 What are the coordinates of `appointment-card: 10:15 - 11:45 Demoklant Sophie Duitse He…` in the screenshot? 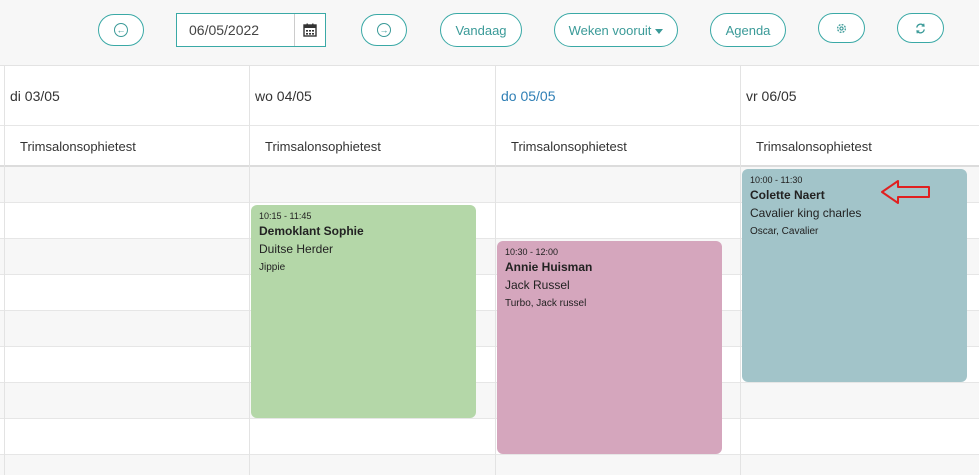 It's located at (363, 311).